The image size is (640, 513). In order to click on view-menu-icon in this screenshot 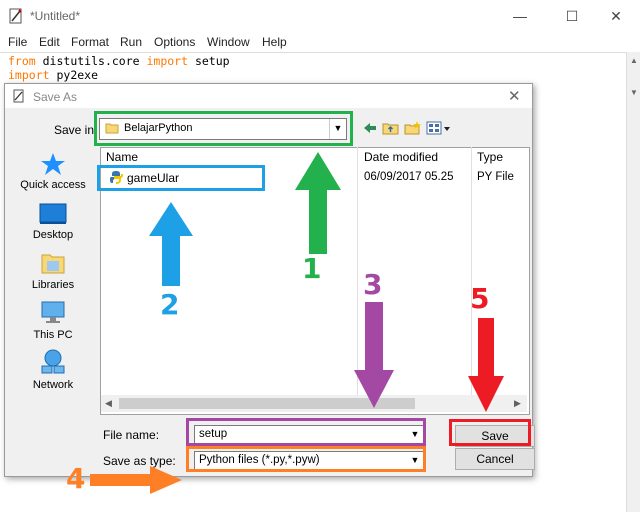, I will do `click(439, 128)`.